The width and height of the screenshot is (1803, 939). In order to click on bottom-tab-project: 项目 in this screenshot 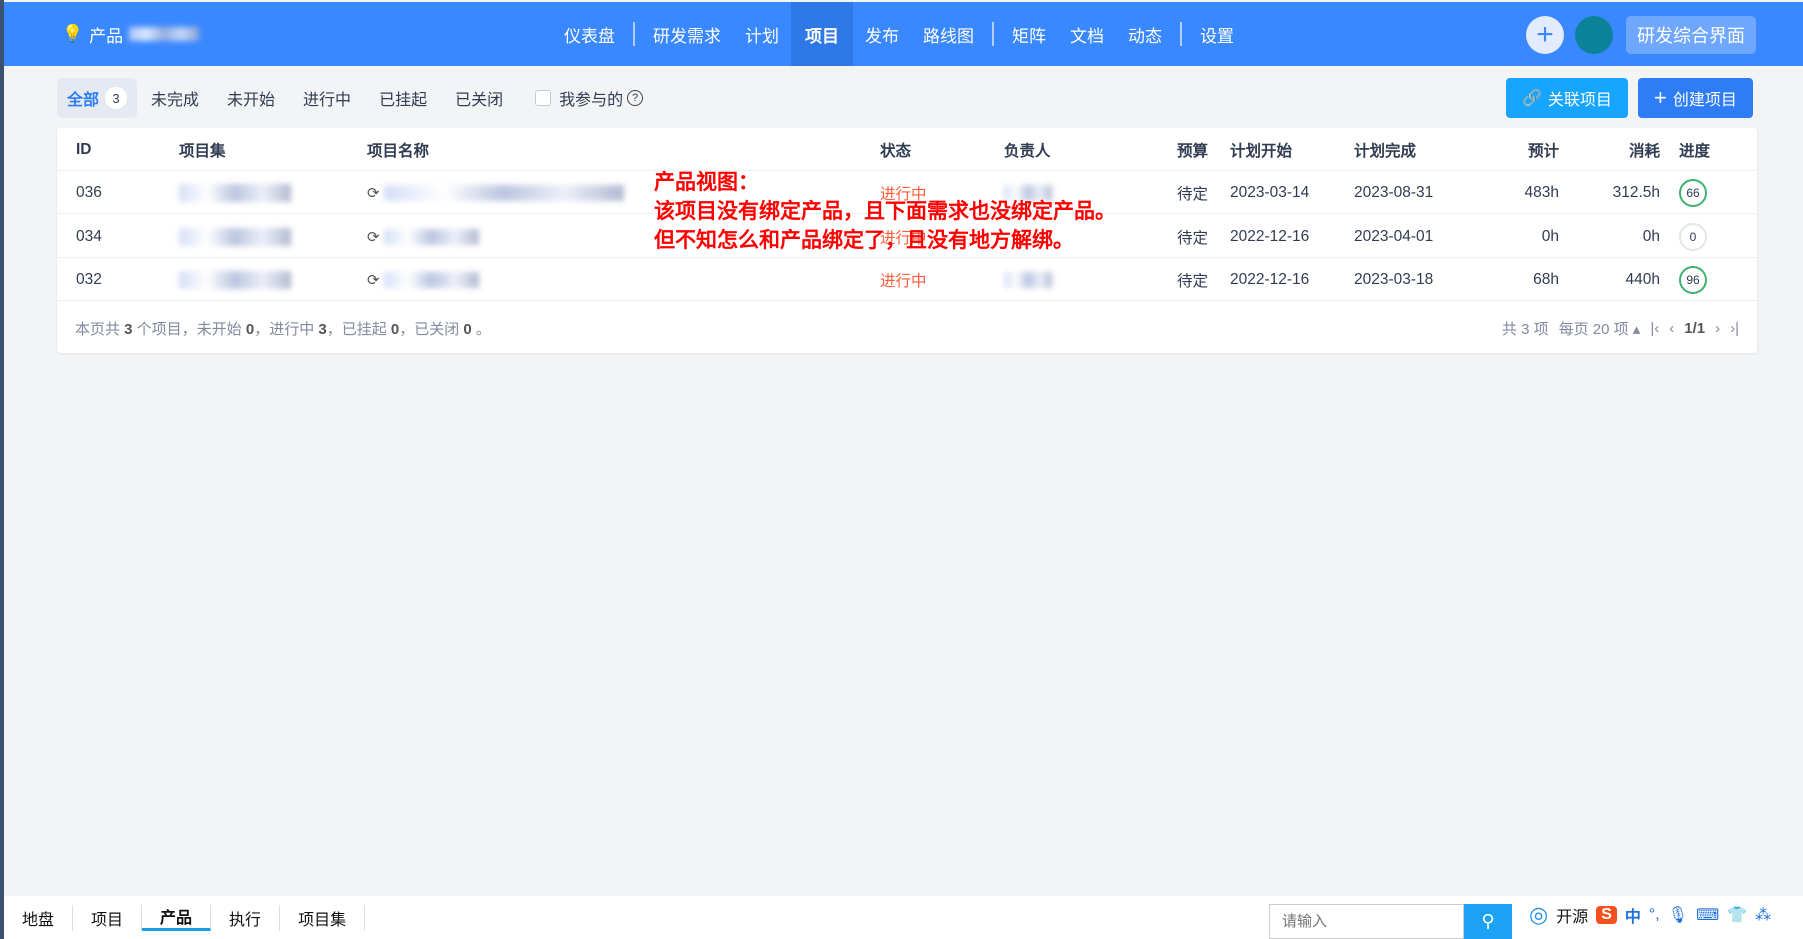, I will do `click(108, 917)`.